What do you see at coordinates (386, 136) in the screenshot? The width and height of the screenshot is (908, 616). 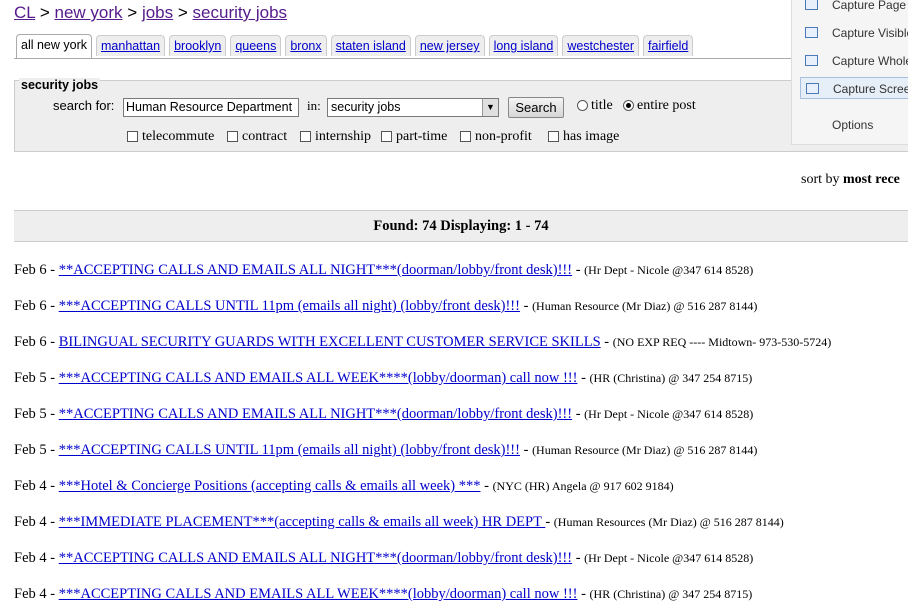 I see `part-time-checkbox` at bounding box center [386, 136].